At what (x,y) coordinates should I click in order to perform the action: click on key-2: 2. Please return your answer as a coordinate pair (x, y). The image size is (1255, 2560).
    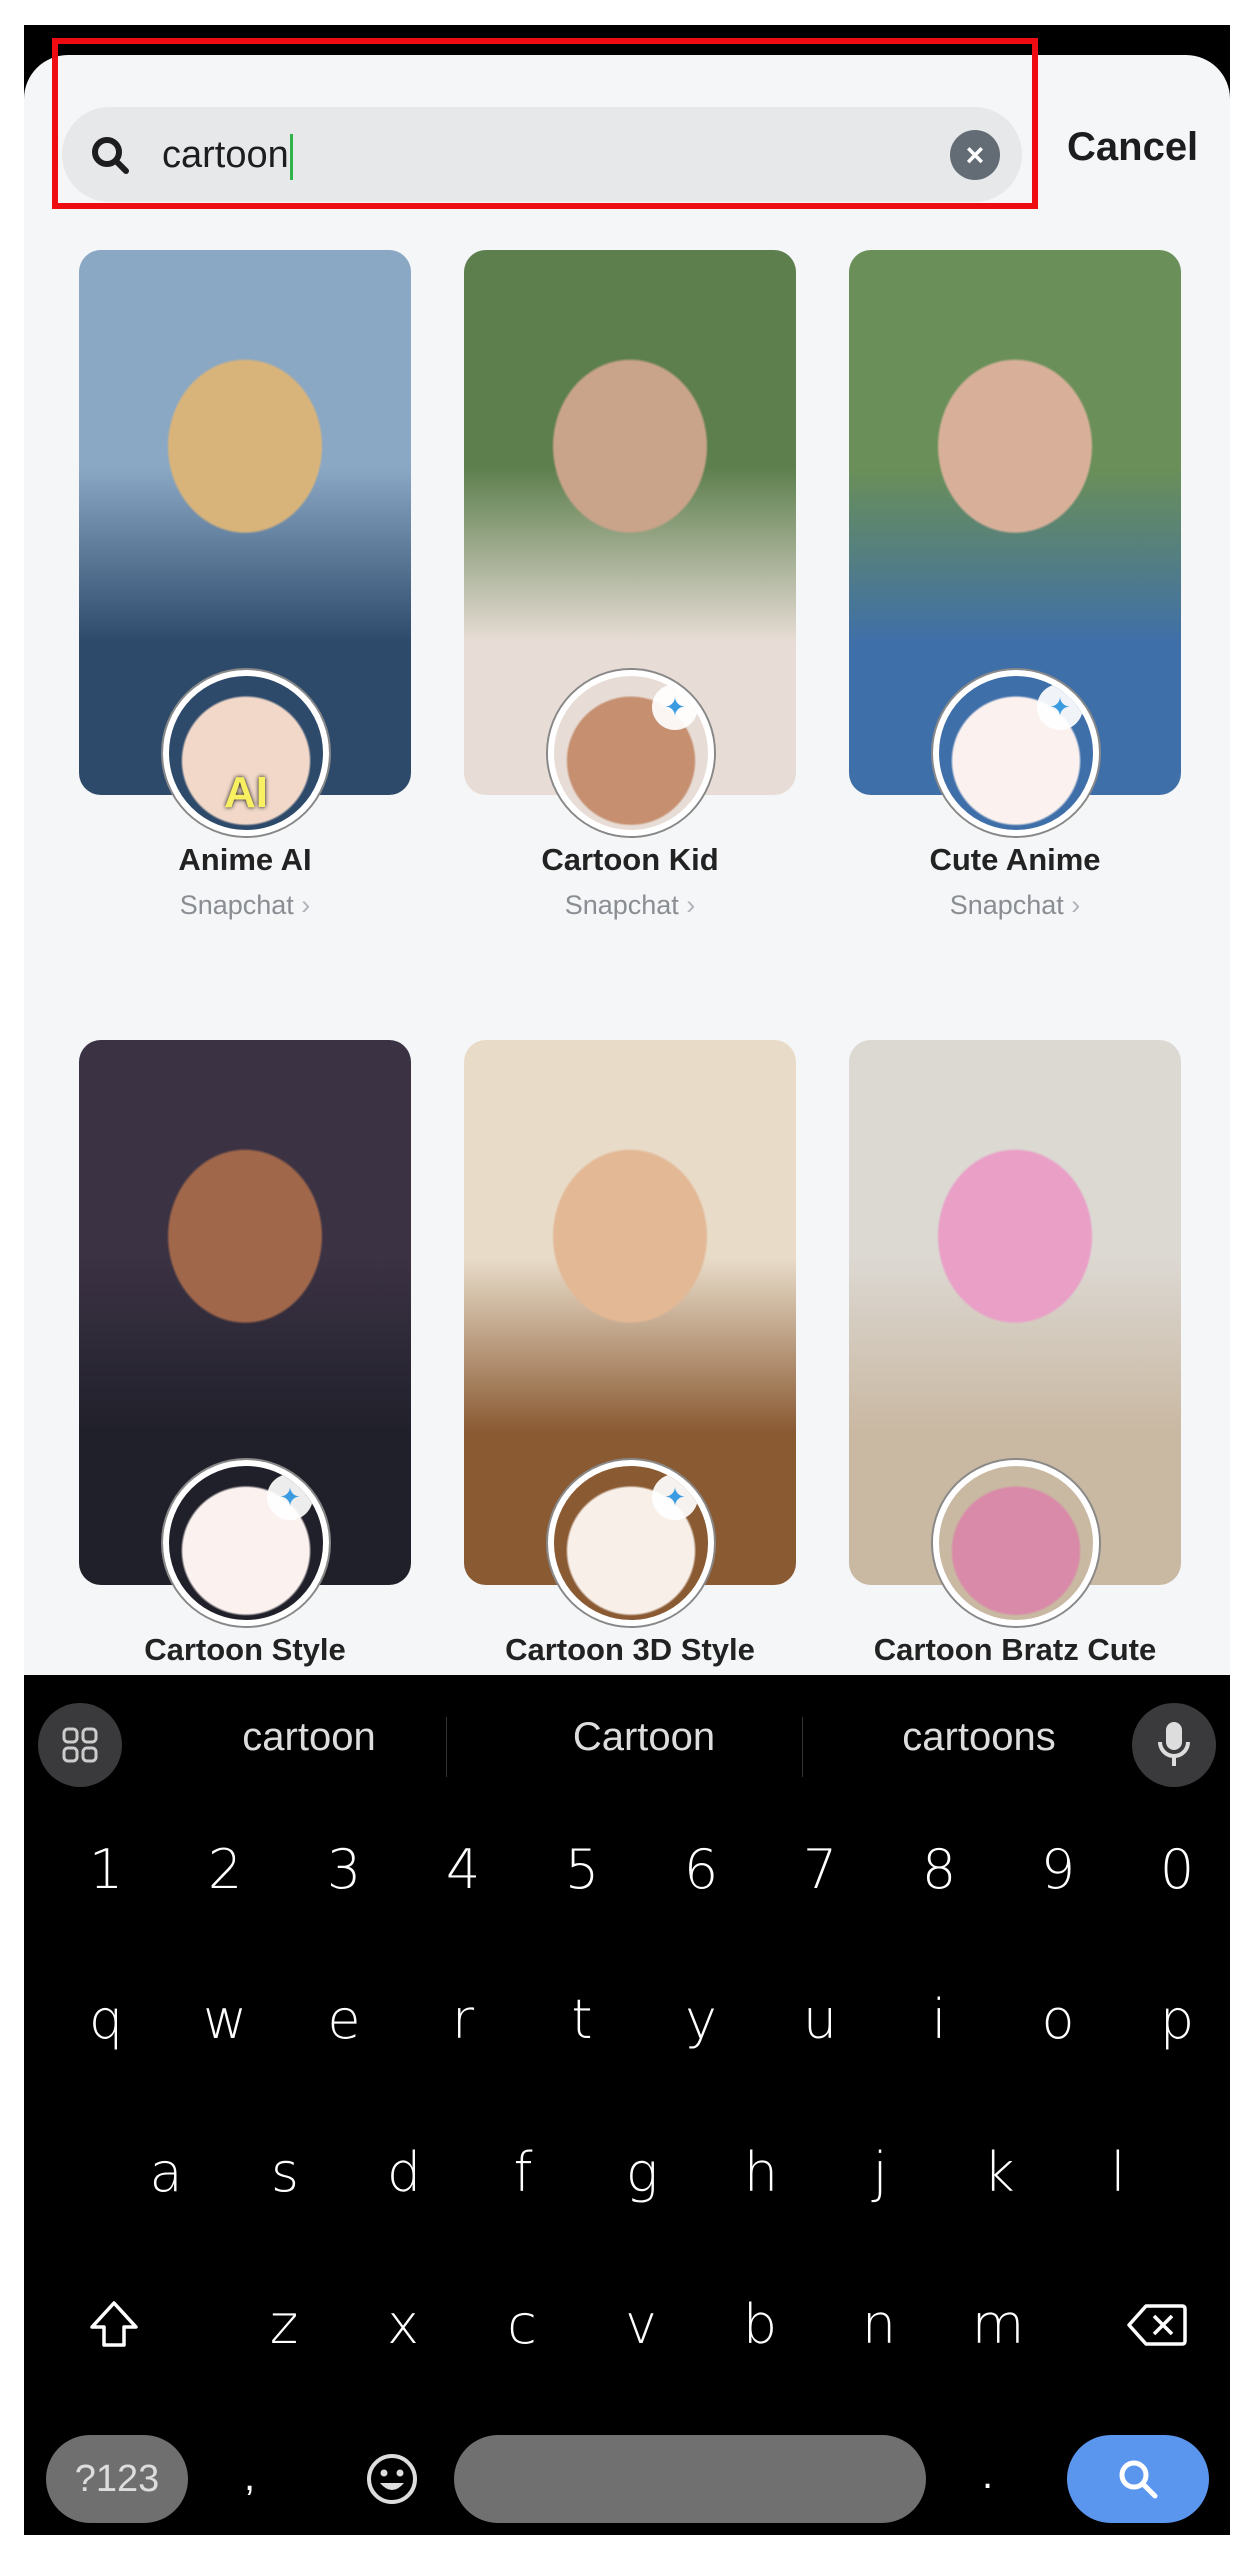
    Looking at the image, I should click on (225, 1870).